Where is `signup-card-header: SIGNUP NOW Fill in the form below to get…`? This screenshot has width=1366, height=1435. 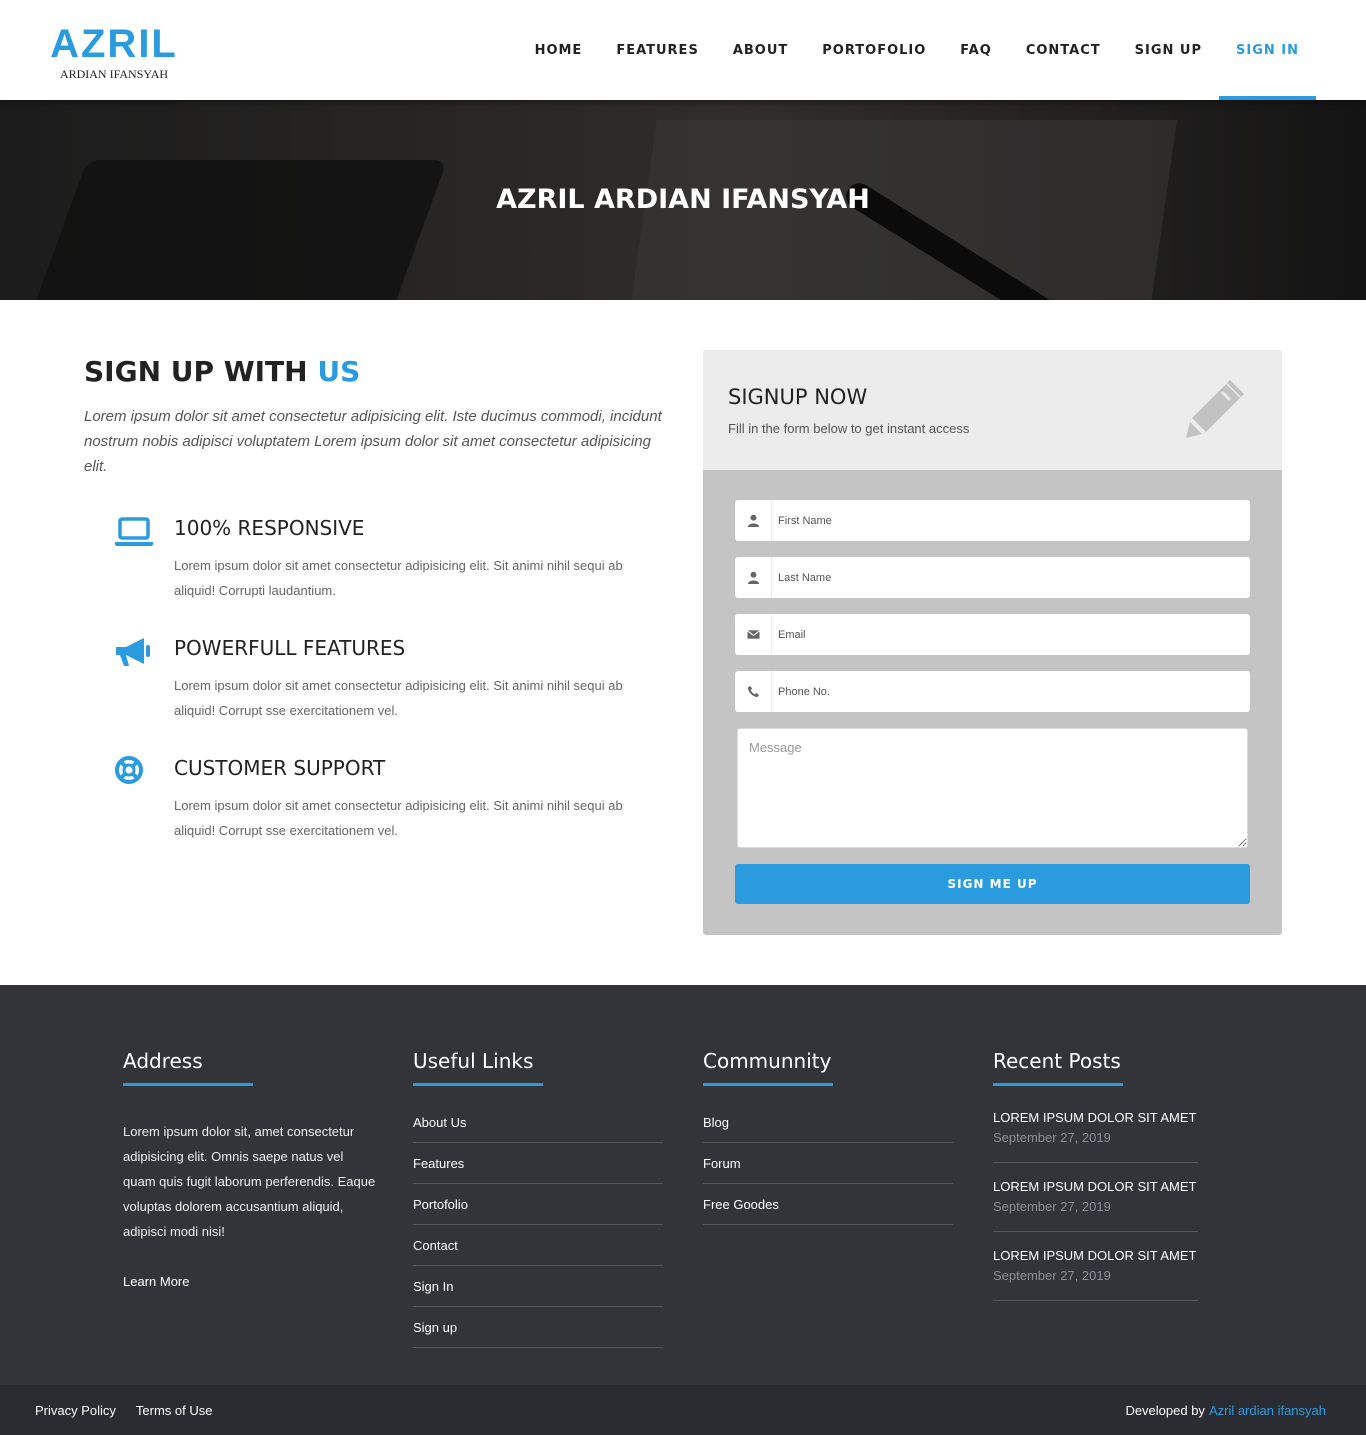 signup-card-header: SIGNUP NOW Fill in the form below to get… is located at coordinates (992, 410).